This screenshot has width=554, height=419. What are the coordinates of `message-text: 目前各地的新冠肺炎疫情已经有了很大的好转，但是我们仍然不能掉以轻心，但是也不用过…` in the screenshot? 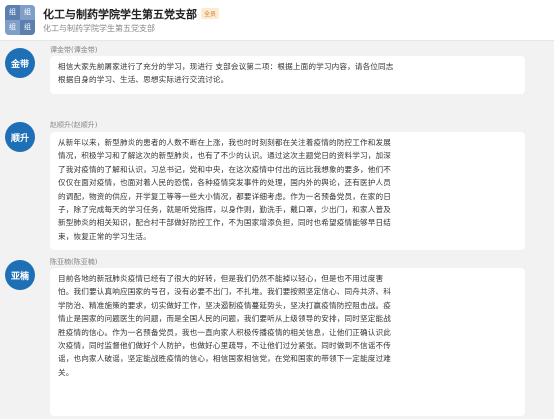 It's located at (224, 325).